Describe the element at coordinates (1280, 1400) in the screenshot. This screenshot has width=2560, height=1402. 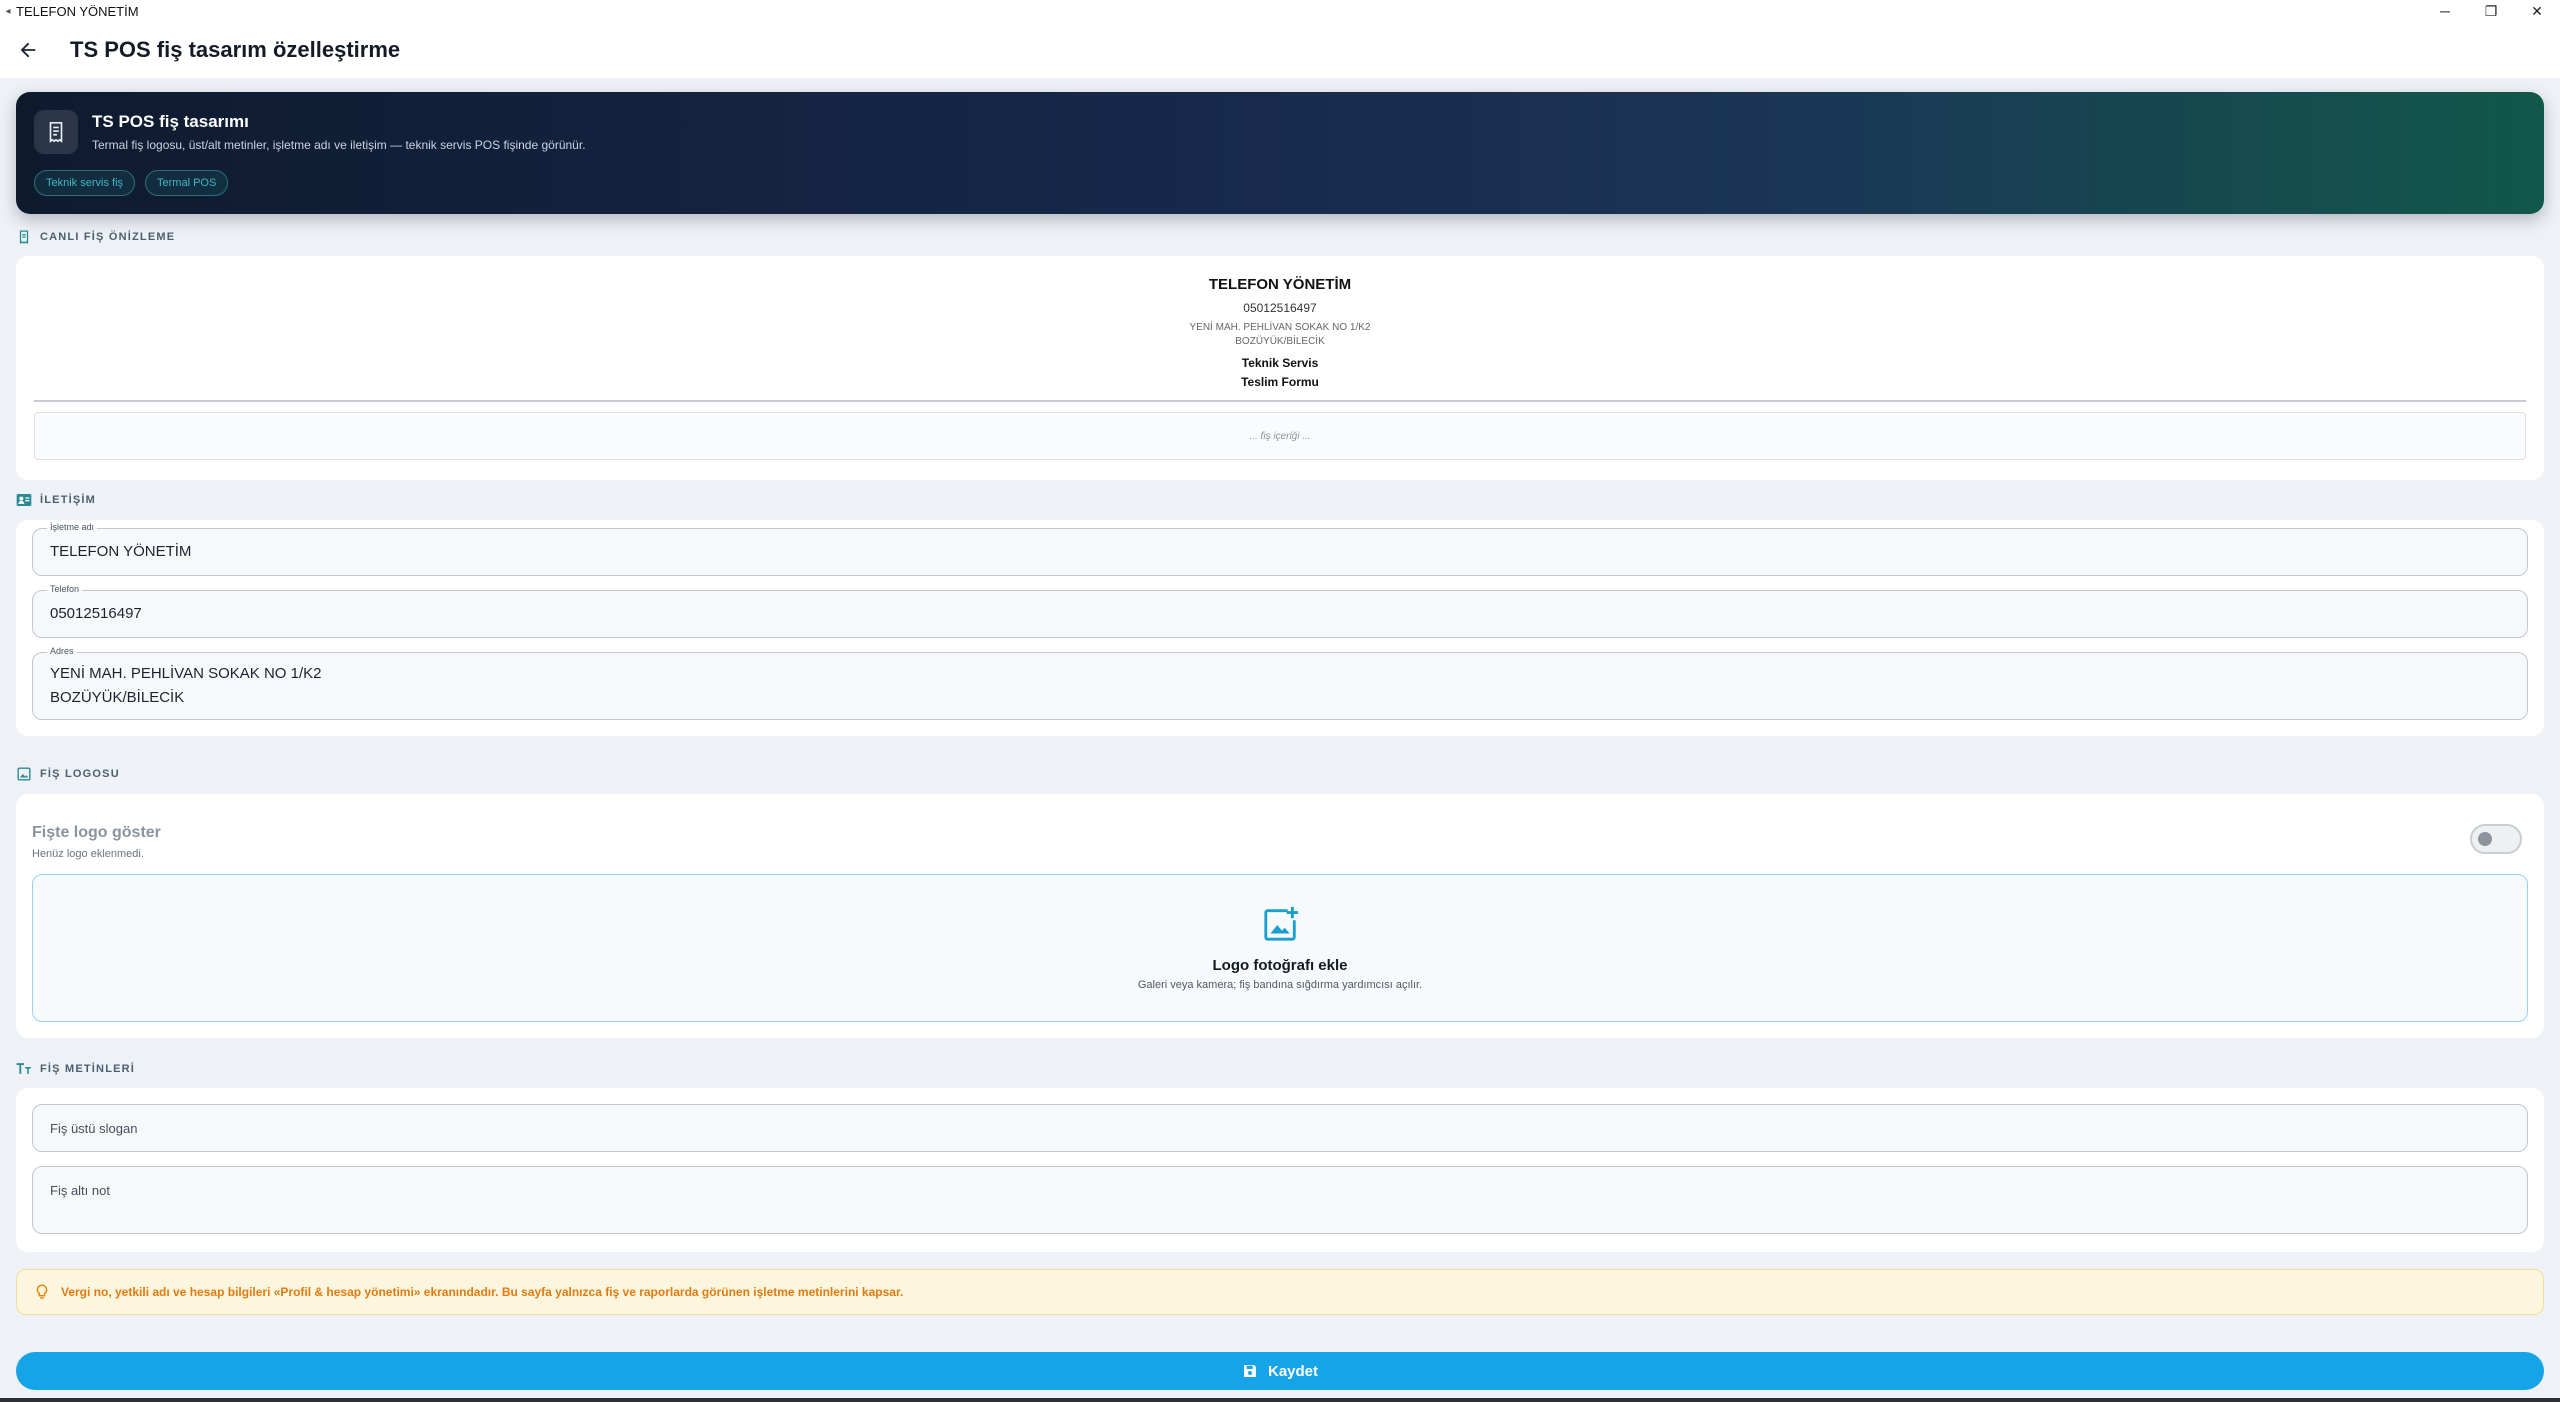
I see `window-bottom-edge` at that location.